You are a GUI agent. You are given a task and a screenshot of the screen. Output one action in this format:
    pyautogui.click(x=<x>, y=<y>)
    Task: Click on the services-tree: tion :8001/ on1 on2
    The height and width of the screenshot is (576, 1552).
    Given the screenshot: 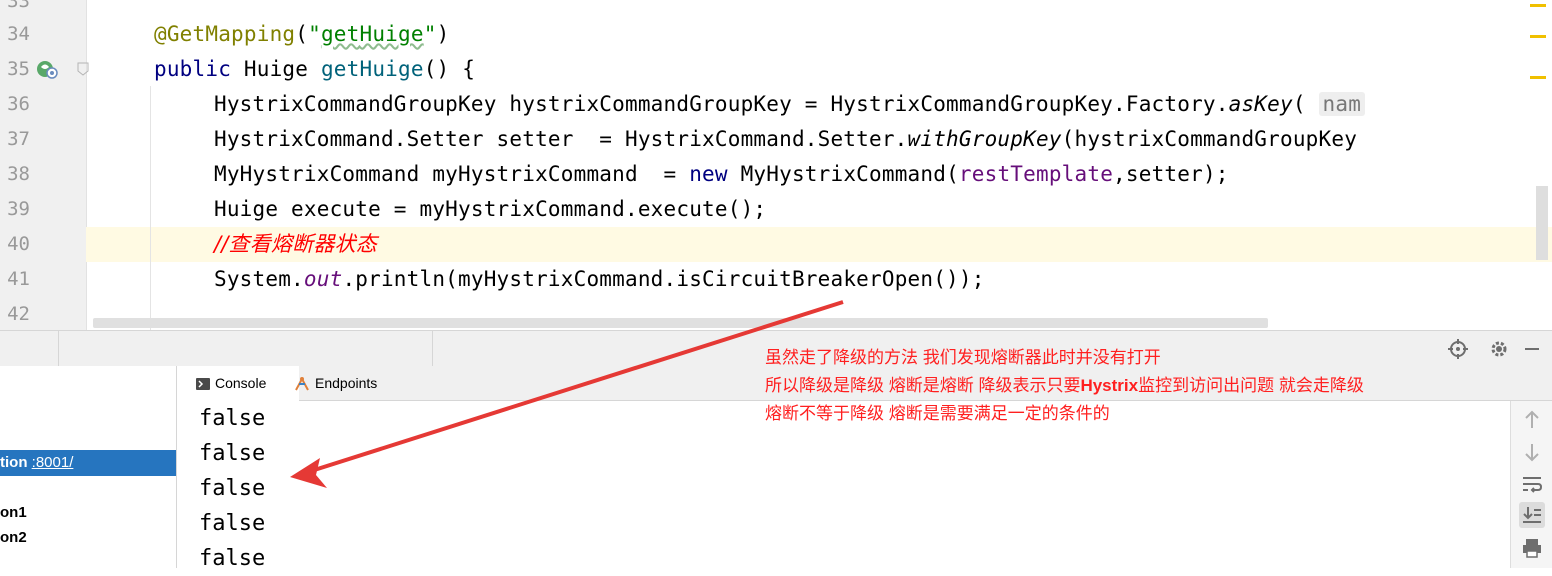 What is the action you would take?
    pyautogui.click(x=88, y=467)
    